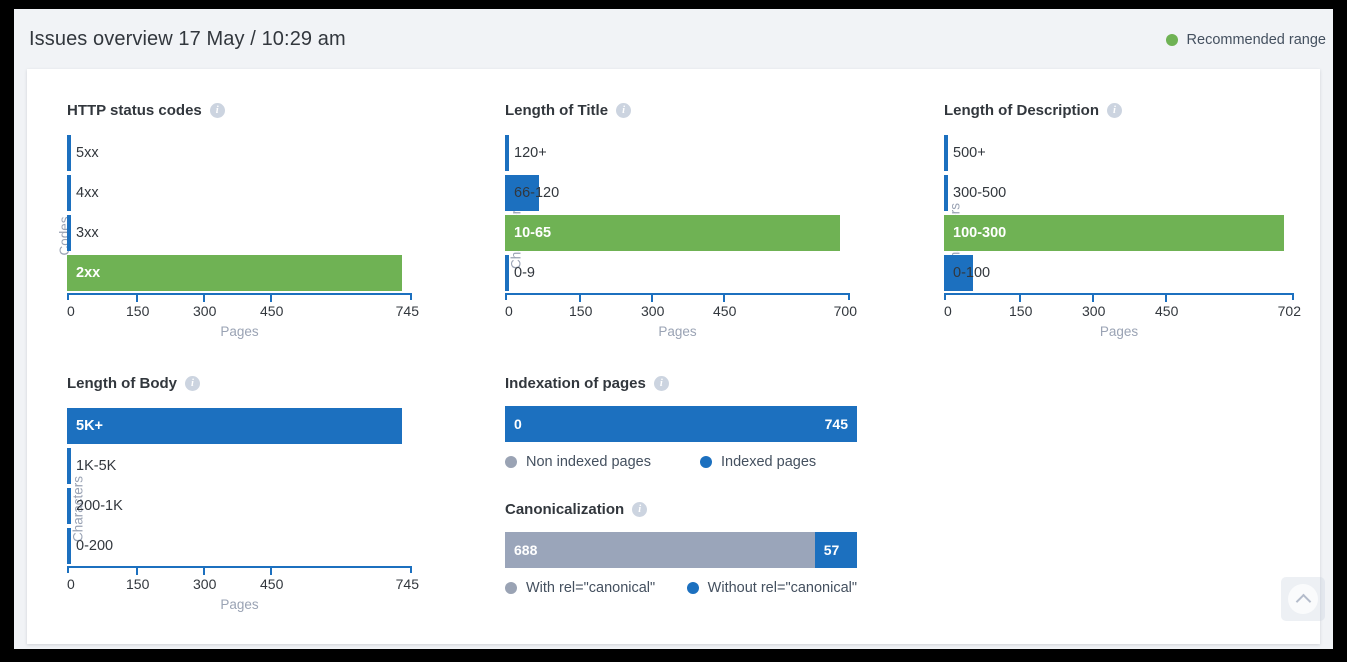 This screenshot has width=1347, height=662. I want to click on bars: 5xx 4xx 3xx 2xx, so click(257, 213).